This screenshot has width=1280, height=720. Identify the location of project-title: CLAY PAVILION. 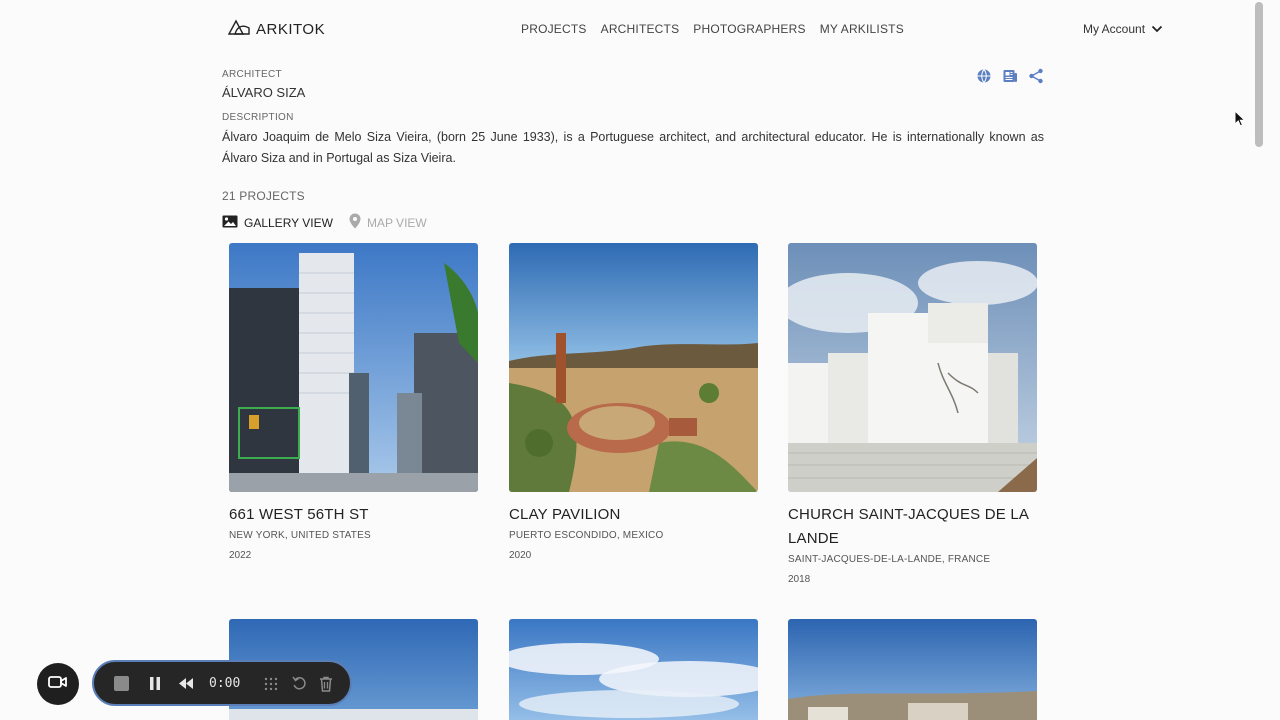
(633, 515).